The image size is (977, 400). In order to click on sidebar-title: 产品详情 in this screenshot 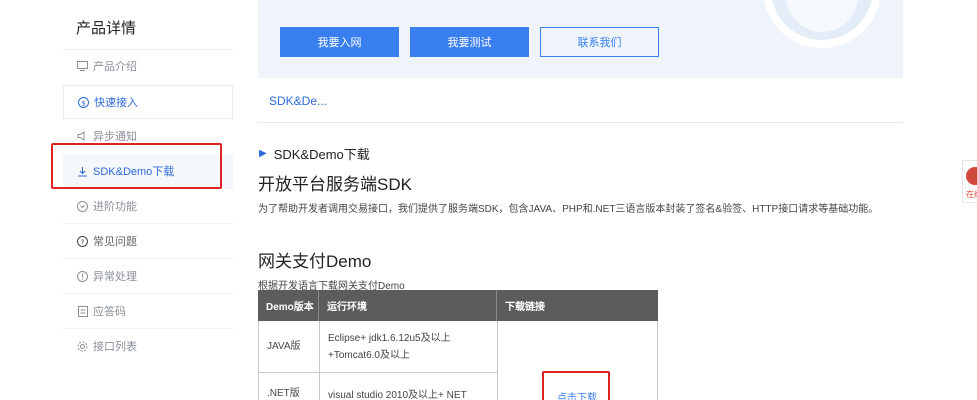, I will do `click(106, 28)`.